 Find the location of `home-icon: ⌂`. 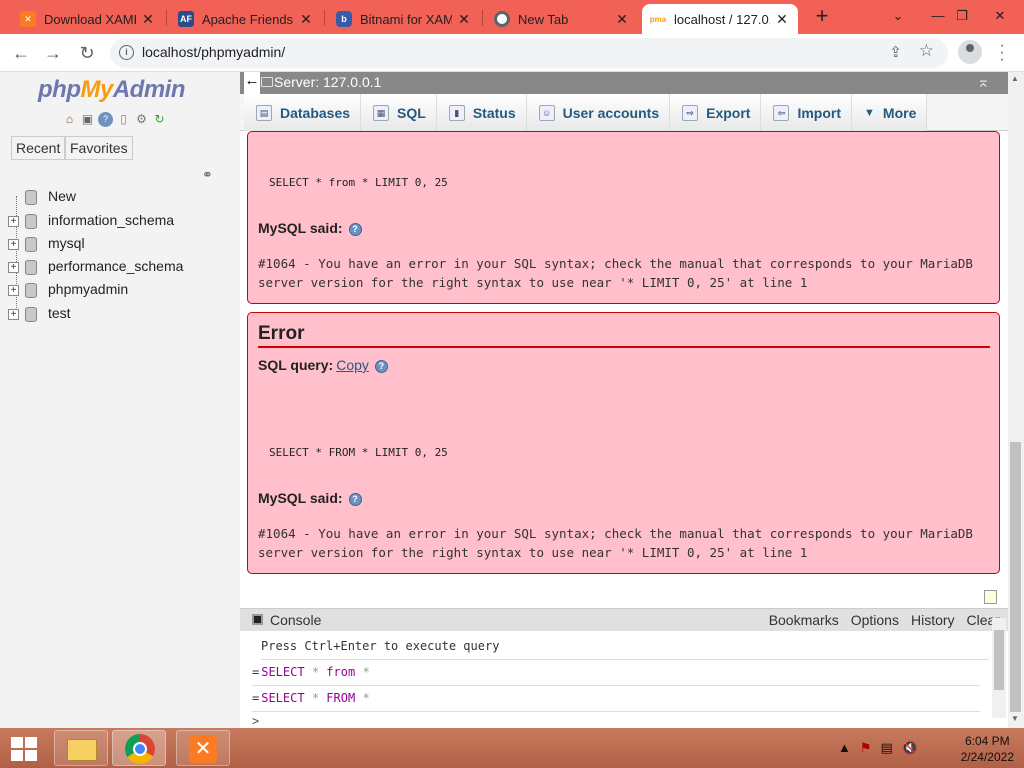

home-icon: ⌂ is located at coordinates (69, 119).